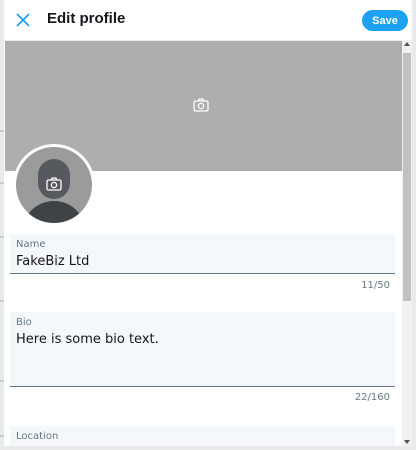 Image resolution: width=416 pixels, height=450 pixels. Describe the element at coordinates (372, 397) in the screenshot. I see `bio-counter: 22/160` at that location.